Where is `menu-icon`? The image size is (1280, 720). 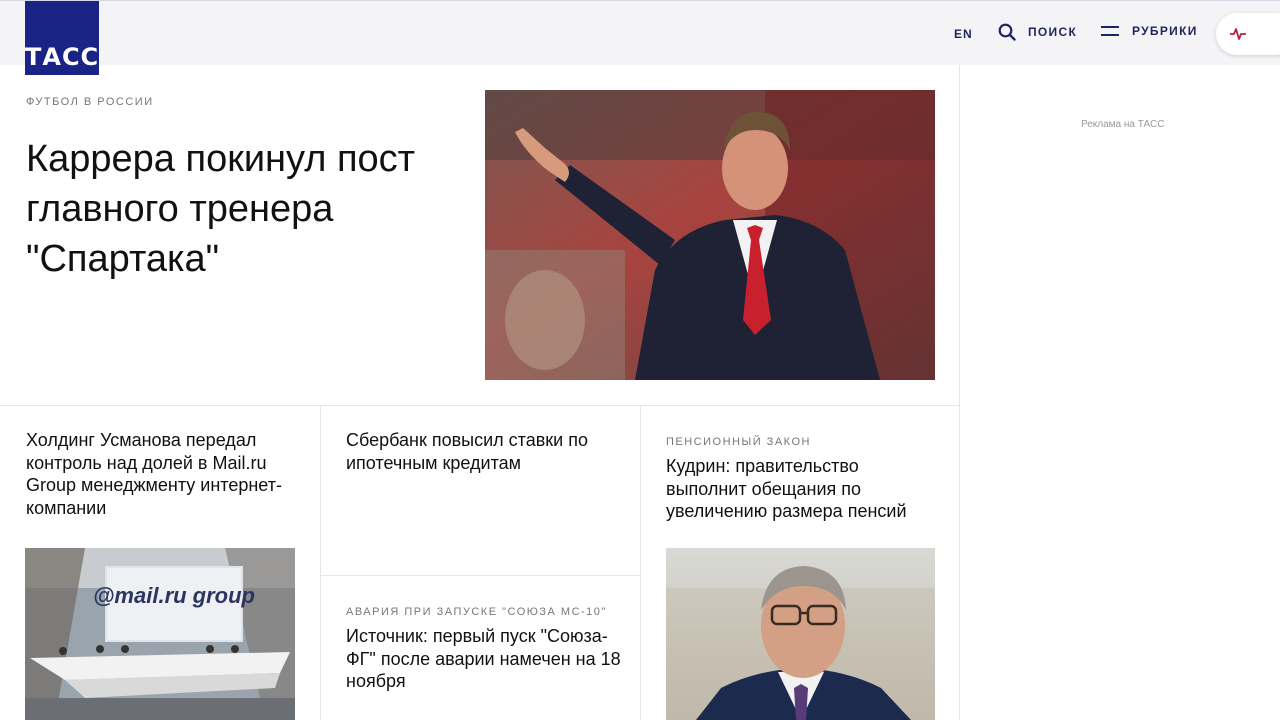
menu-icon is located at coordinates (1110, 31).